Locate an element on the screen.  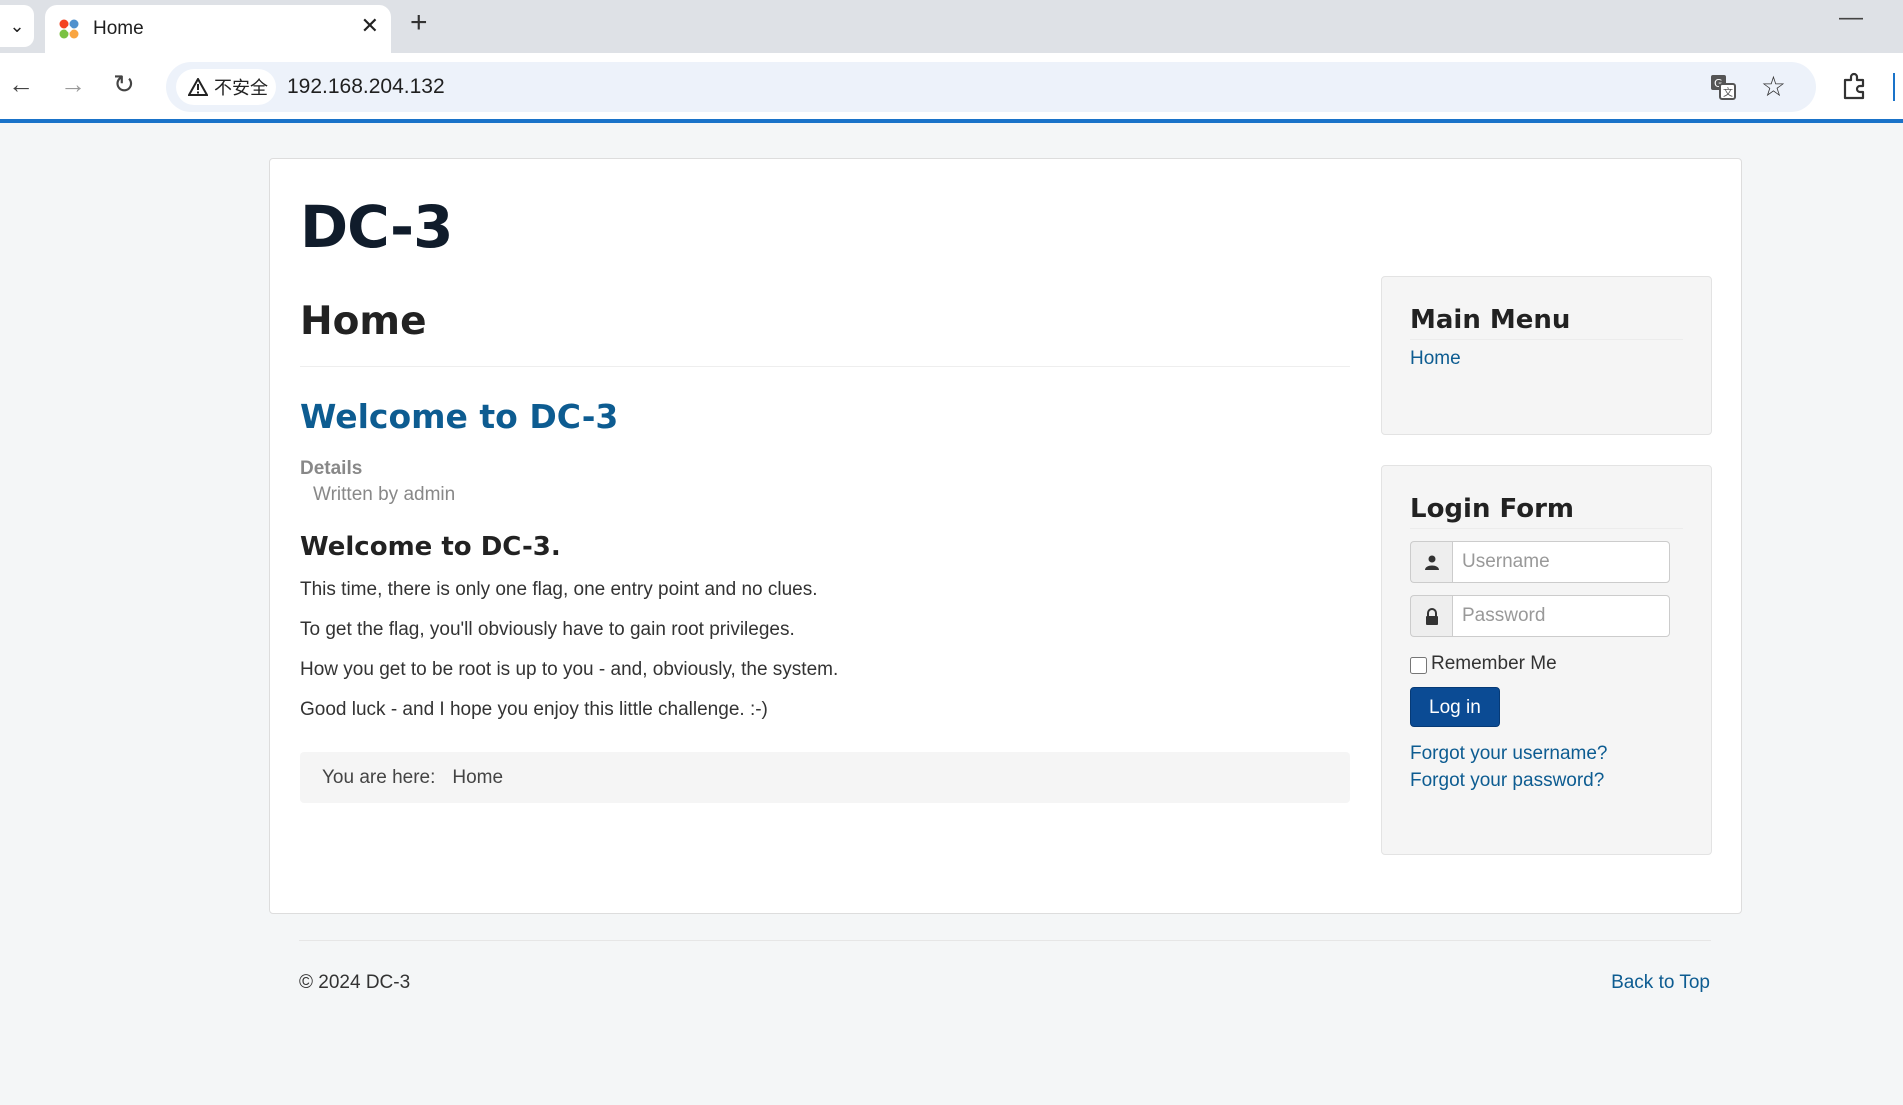
footer-divider is located at coordinates (1005, 940).